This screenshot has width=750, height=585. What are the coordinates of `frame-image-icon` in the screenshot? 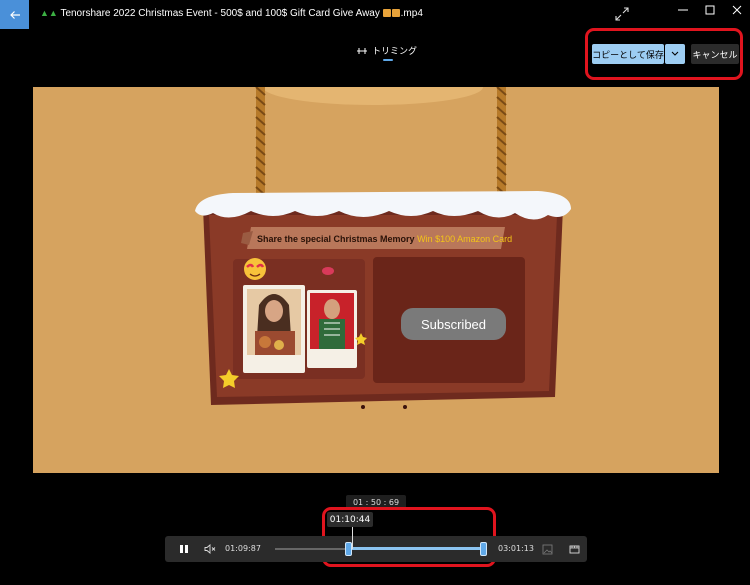 It's located at (547, 549).